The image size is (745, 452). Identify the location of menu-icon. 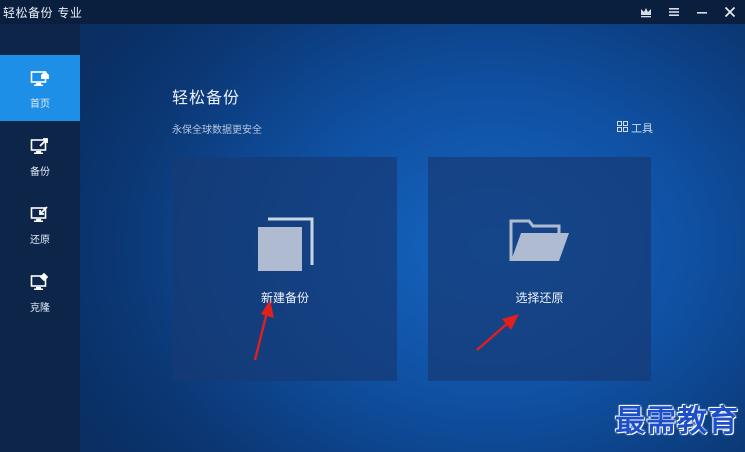
(674, 12).